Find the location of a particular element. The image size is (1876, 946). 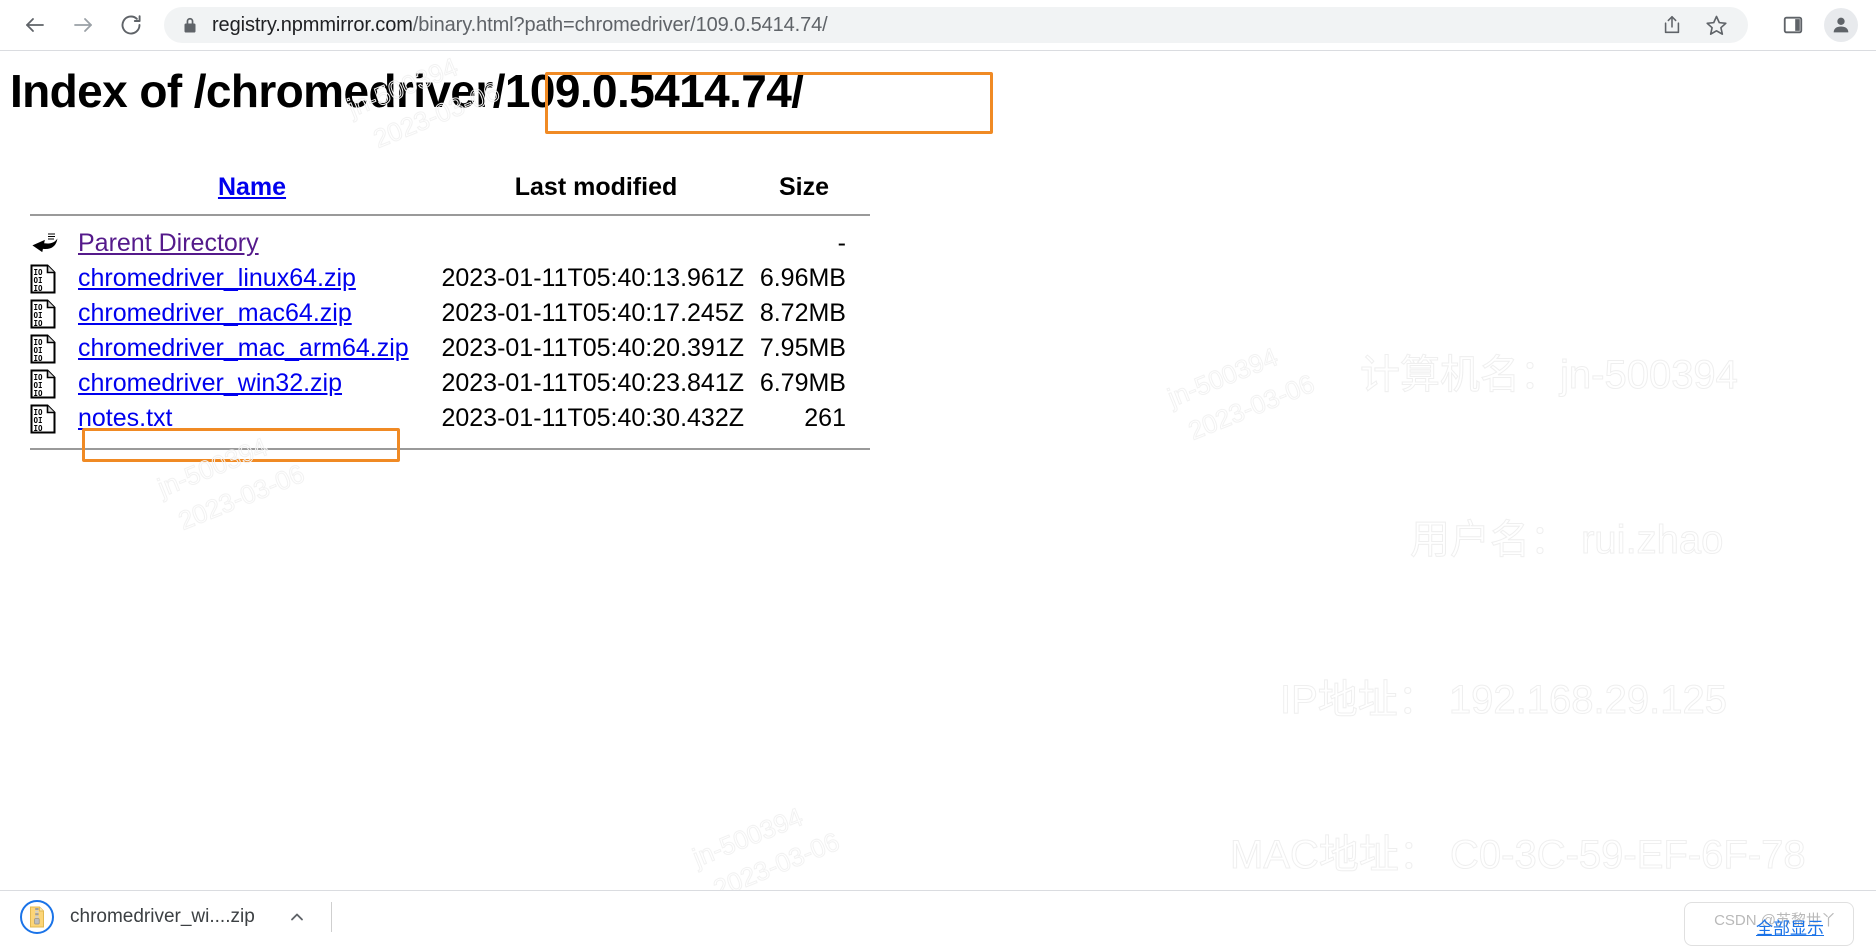

back-button is located at coordinates (35, 25).